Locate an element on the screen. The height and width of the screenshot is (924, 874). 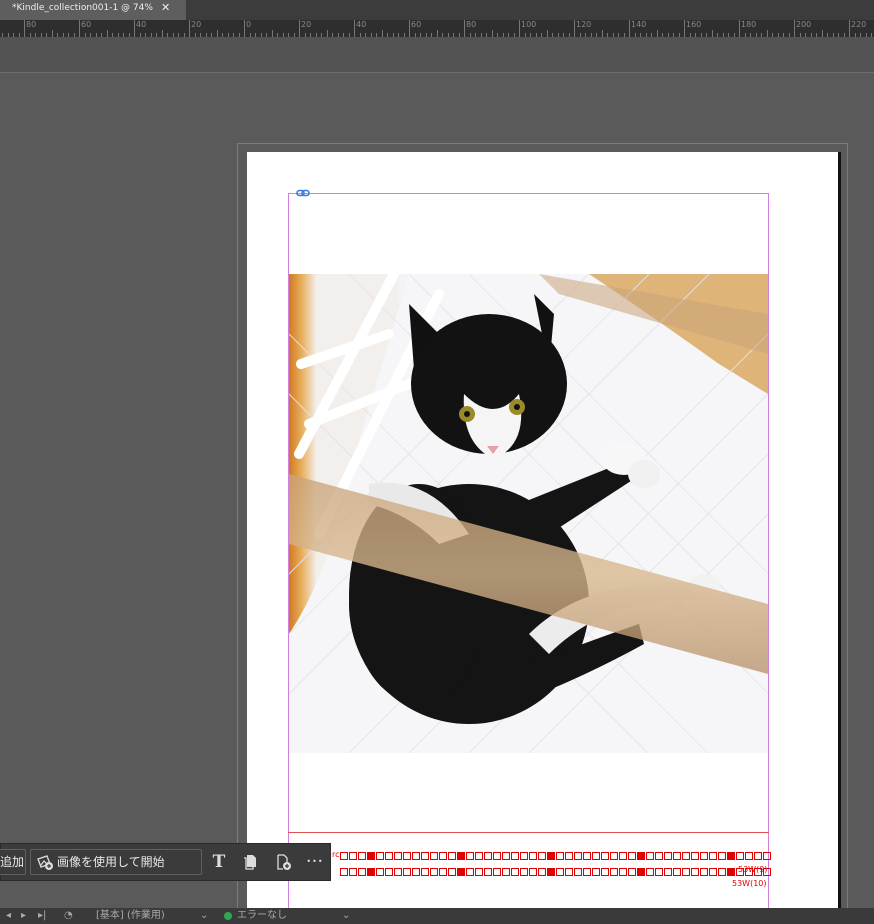
ruler-label: 40 is located at coordinates (361, 24).